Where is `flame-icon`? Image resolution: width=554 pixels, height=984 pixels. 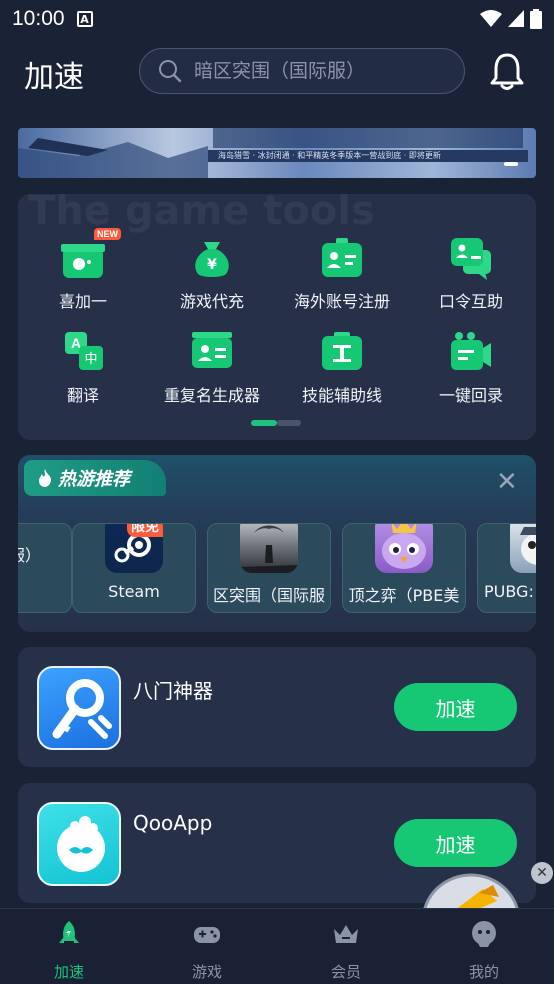 flame-icon is located at coordinates (45, 478).